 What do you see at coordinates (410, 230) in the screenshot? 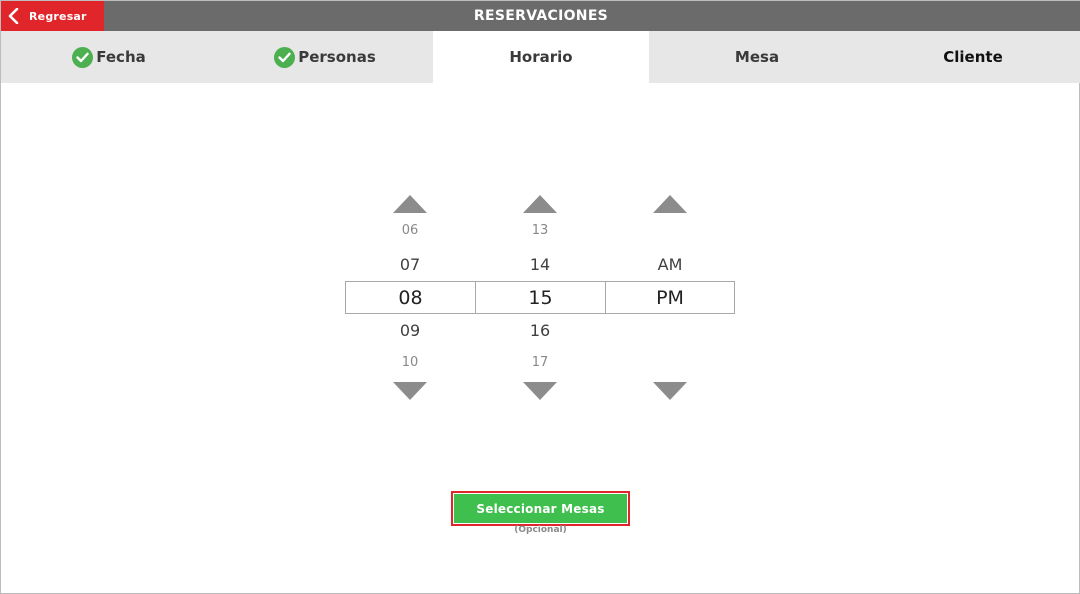
I see `hour-option: 06` at bounding box center [410, 230].